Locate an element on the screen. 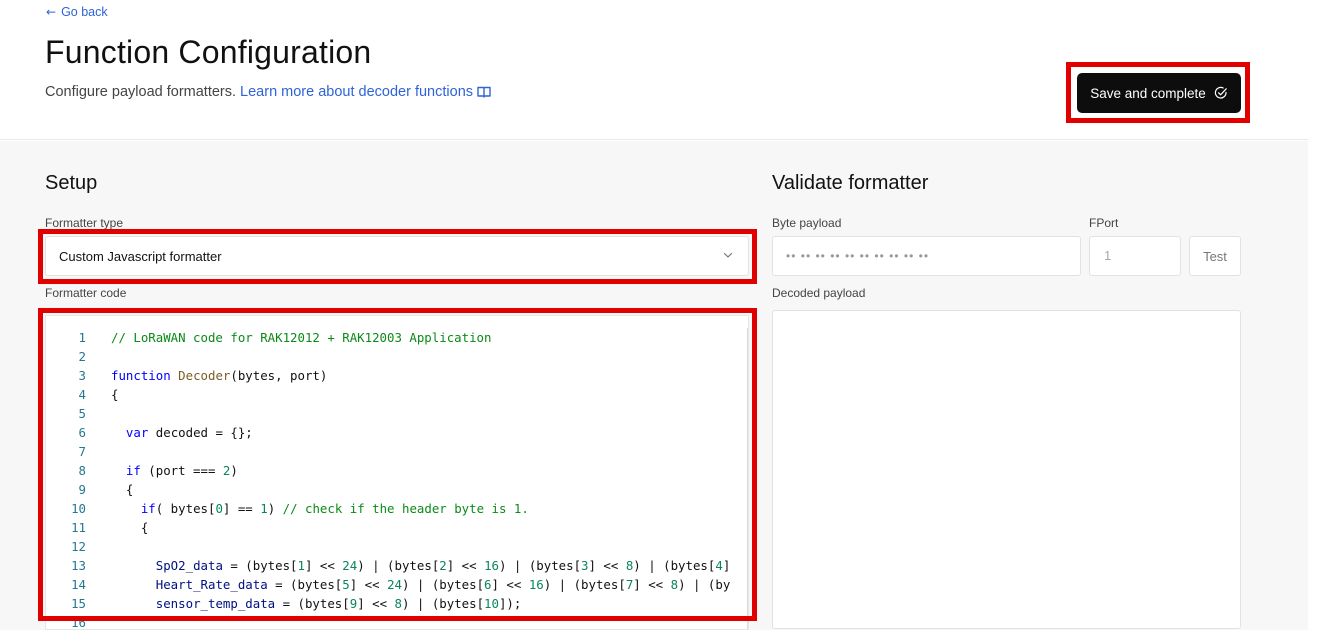 This screenshot has width=1318, height=630. subtitle-text: Configure payload formatters. is located at coordinates (141, 92).